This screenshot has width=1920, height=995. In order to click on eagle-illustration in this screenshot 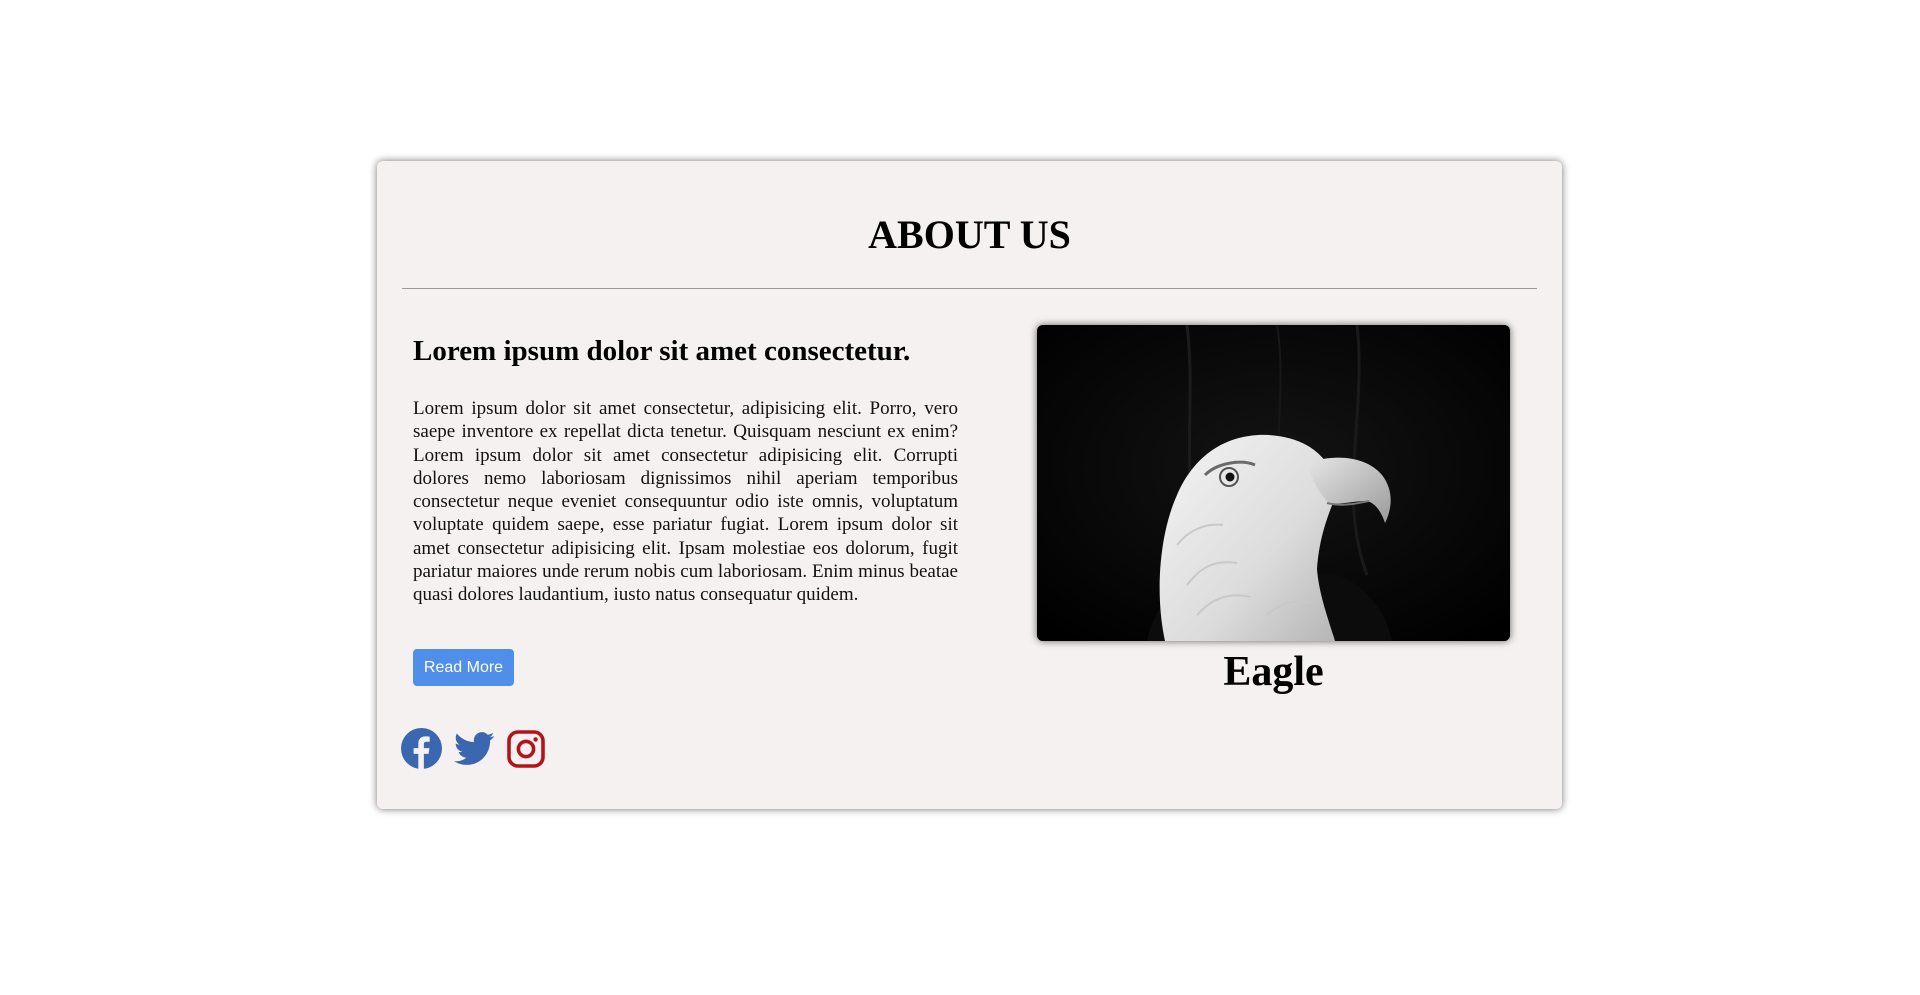, I will do `click(1273, 483)`.